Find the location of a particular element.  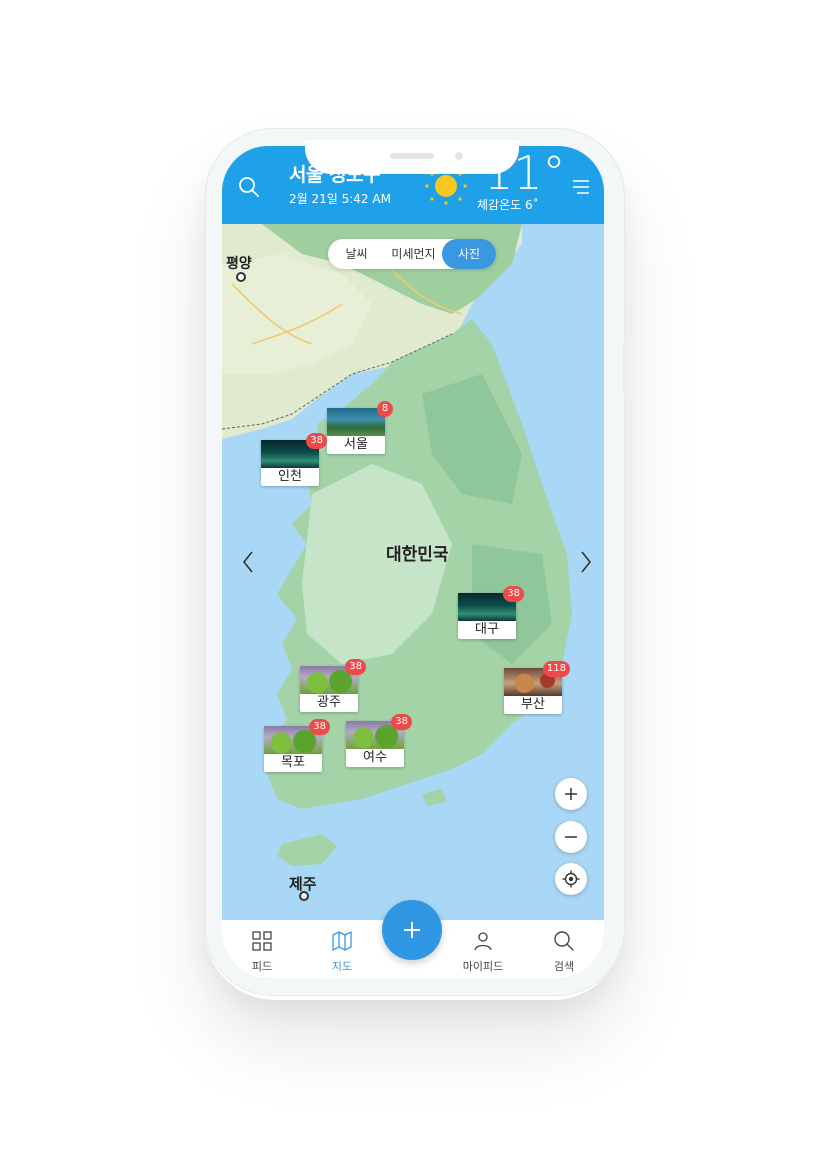

nav-my-feed-label: 마이피드 is located at coordinates (483, 966).